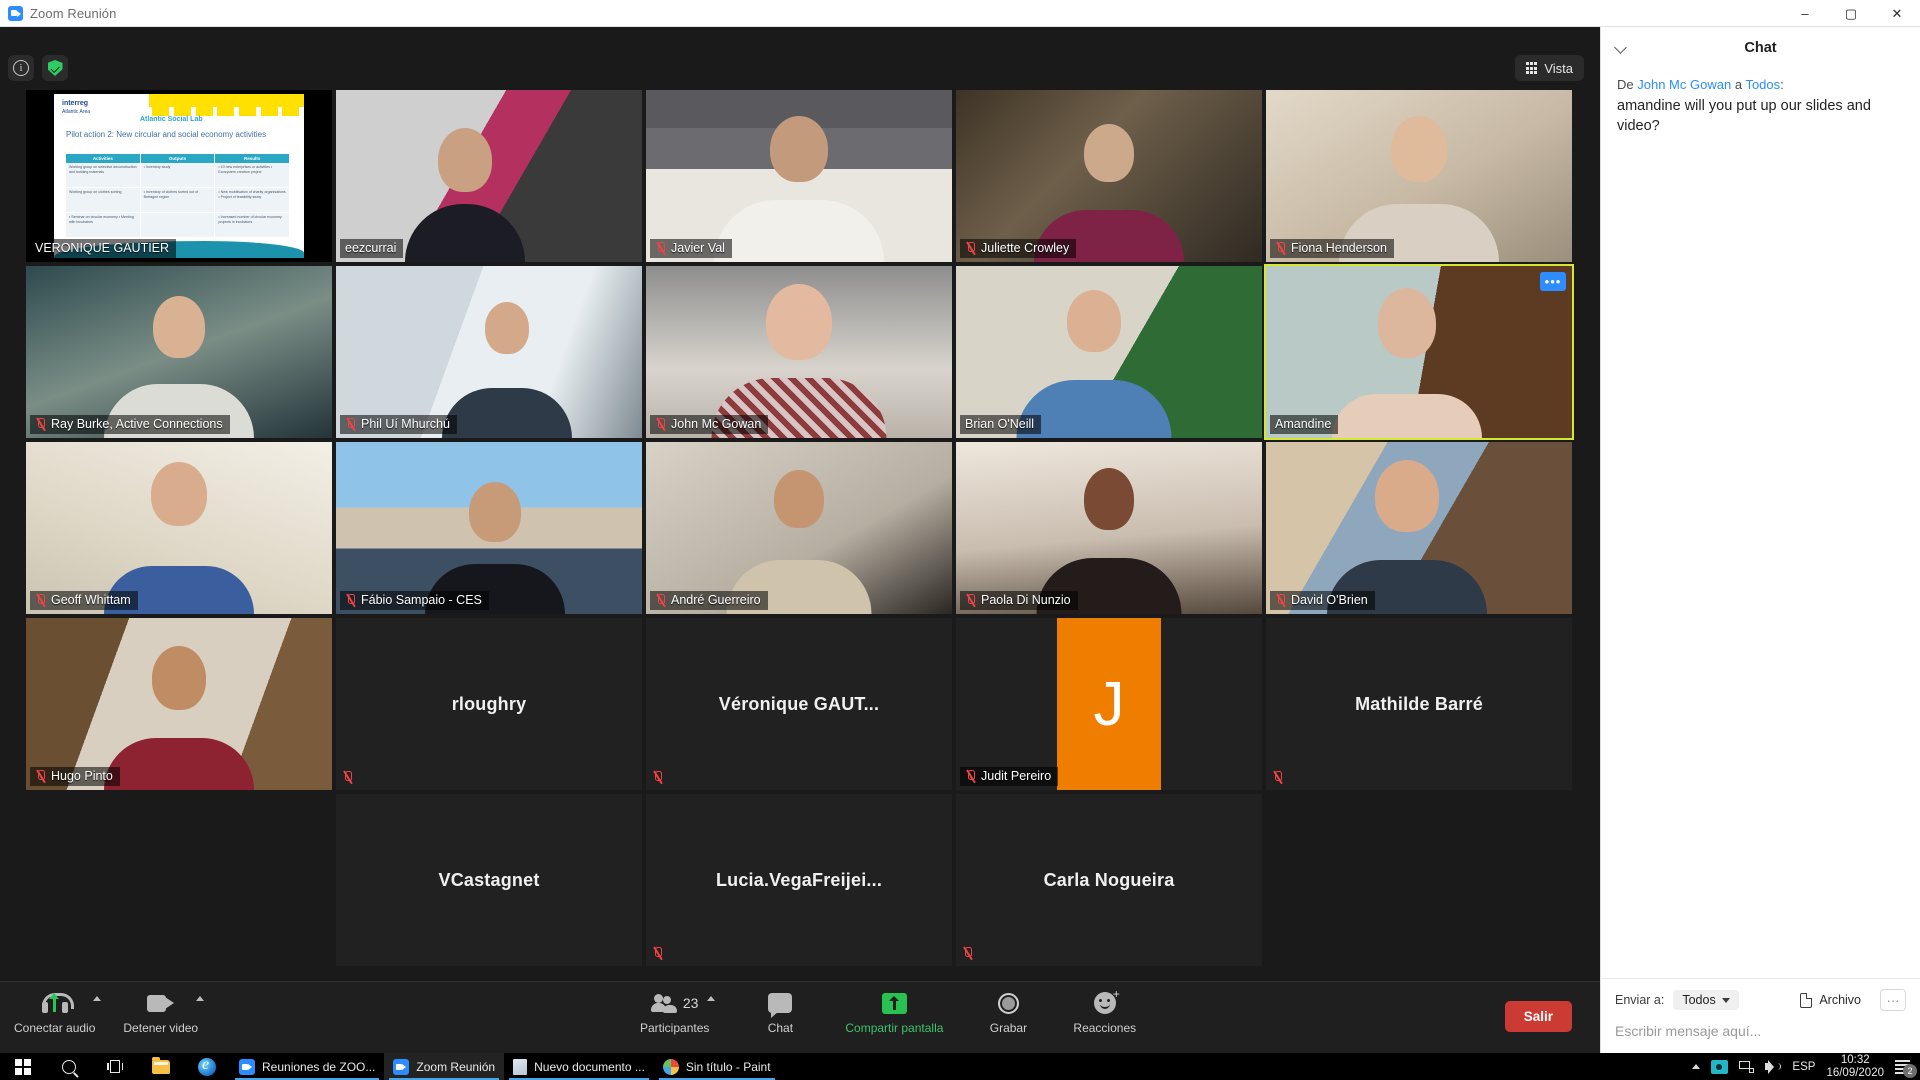  Describe the element at coordinates (1109, 352) in the screenshot. I see `participant-tile-brian-oneill: Brian O'Neill` at that location.